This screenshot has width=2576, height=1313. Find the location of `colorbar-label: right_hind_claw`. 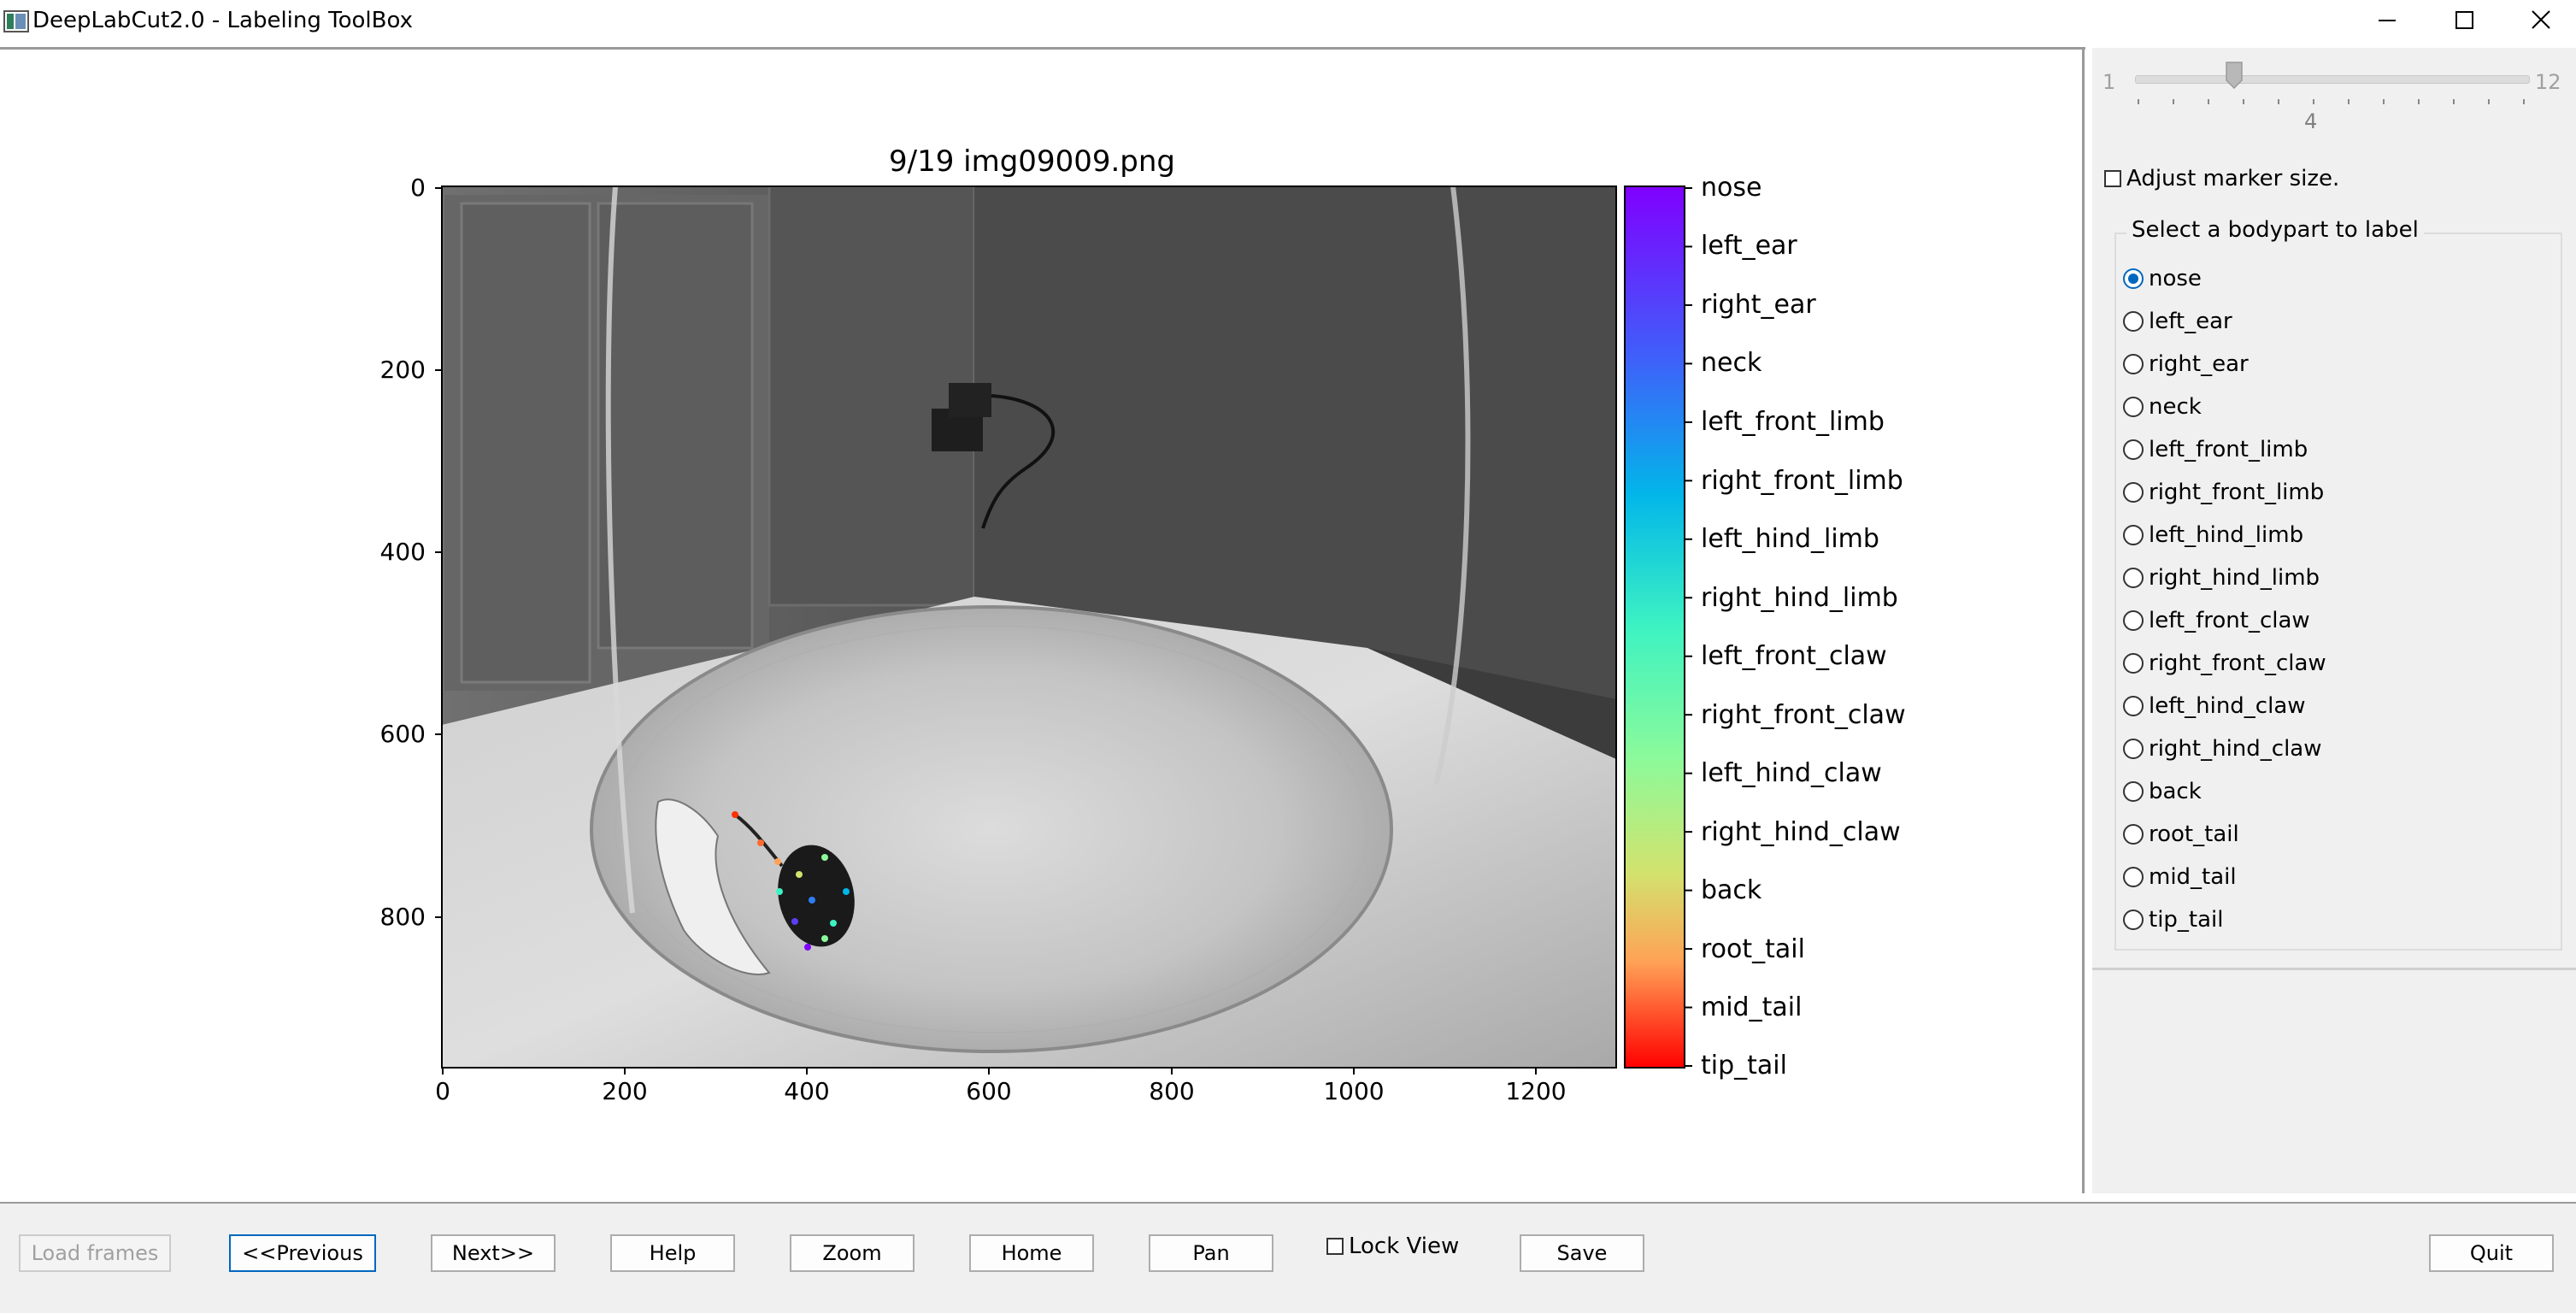

colorbar-label: right_hind_claw is located at coordinates (1801, 832).